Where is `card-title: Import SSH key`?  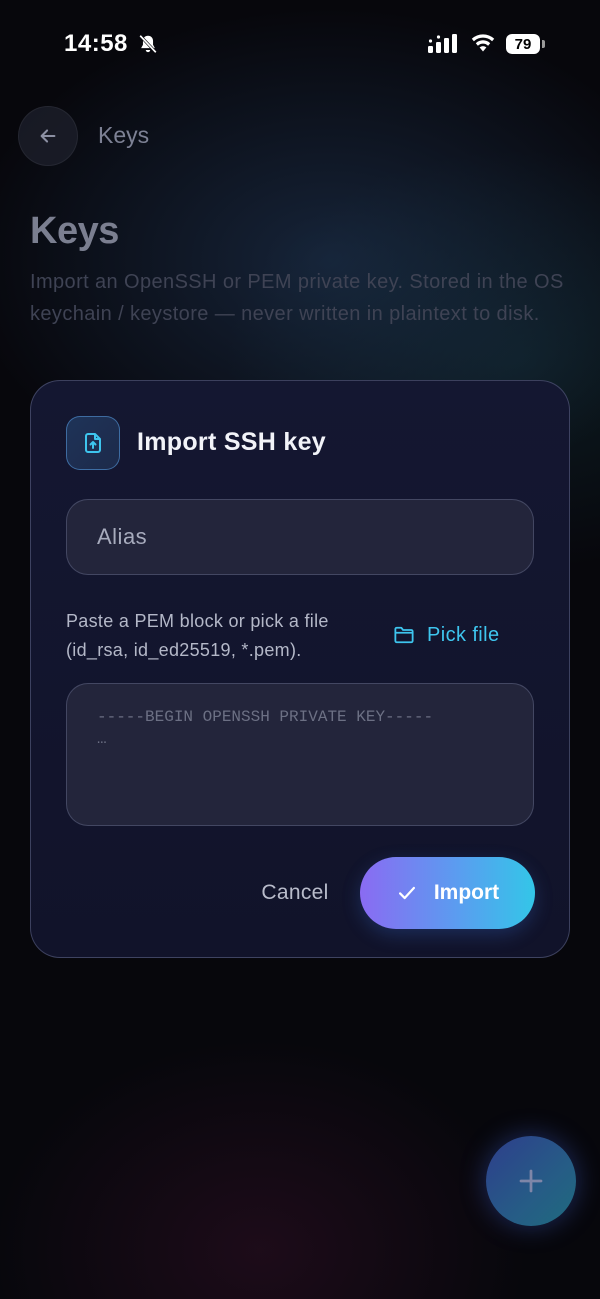 card-title: Import SSH key is located at coordinates (231, 442).